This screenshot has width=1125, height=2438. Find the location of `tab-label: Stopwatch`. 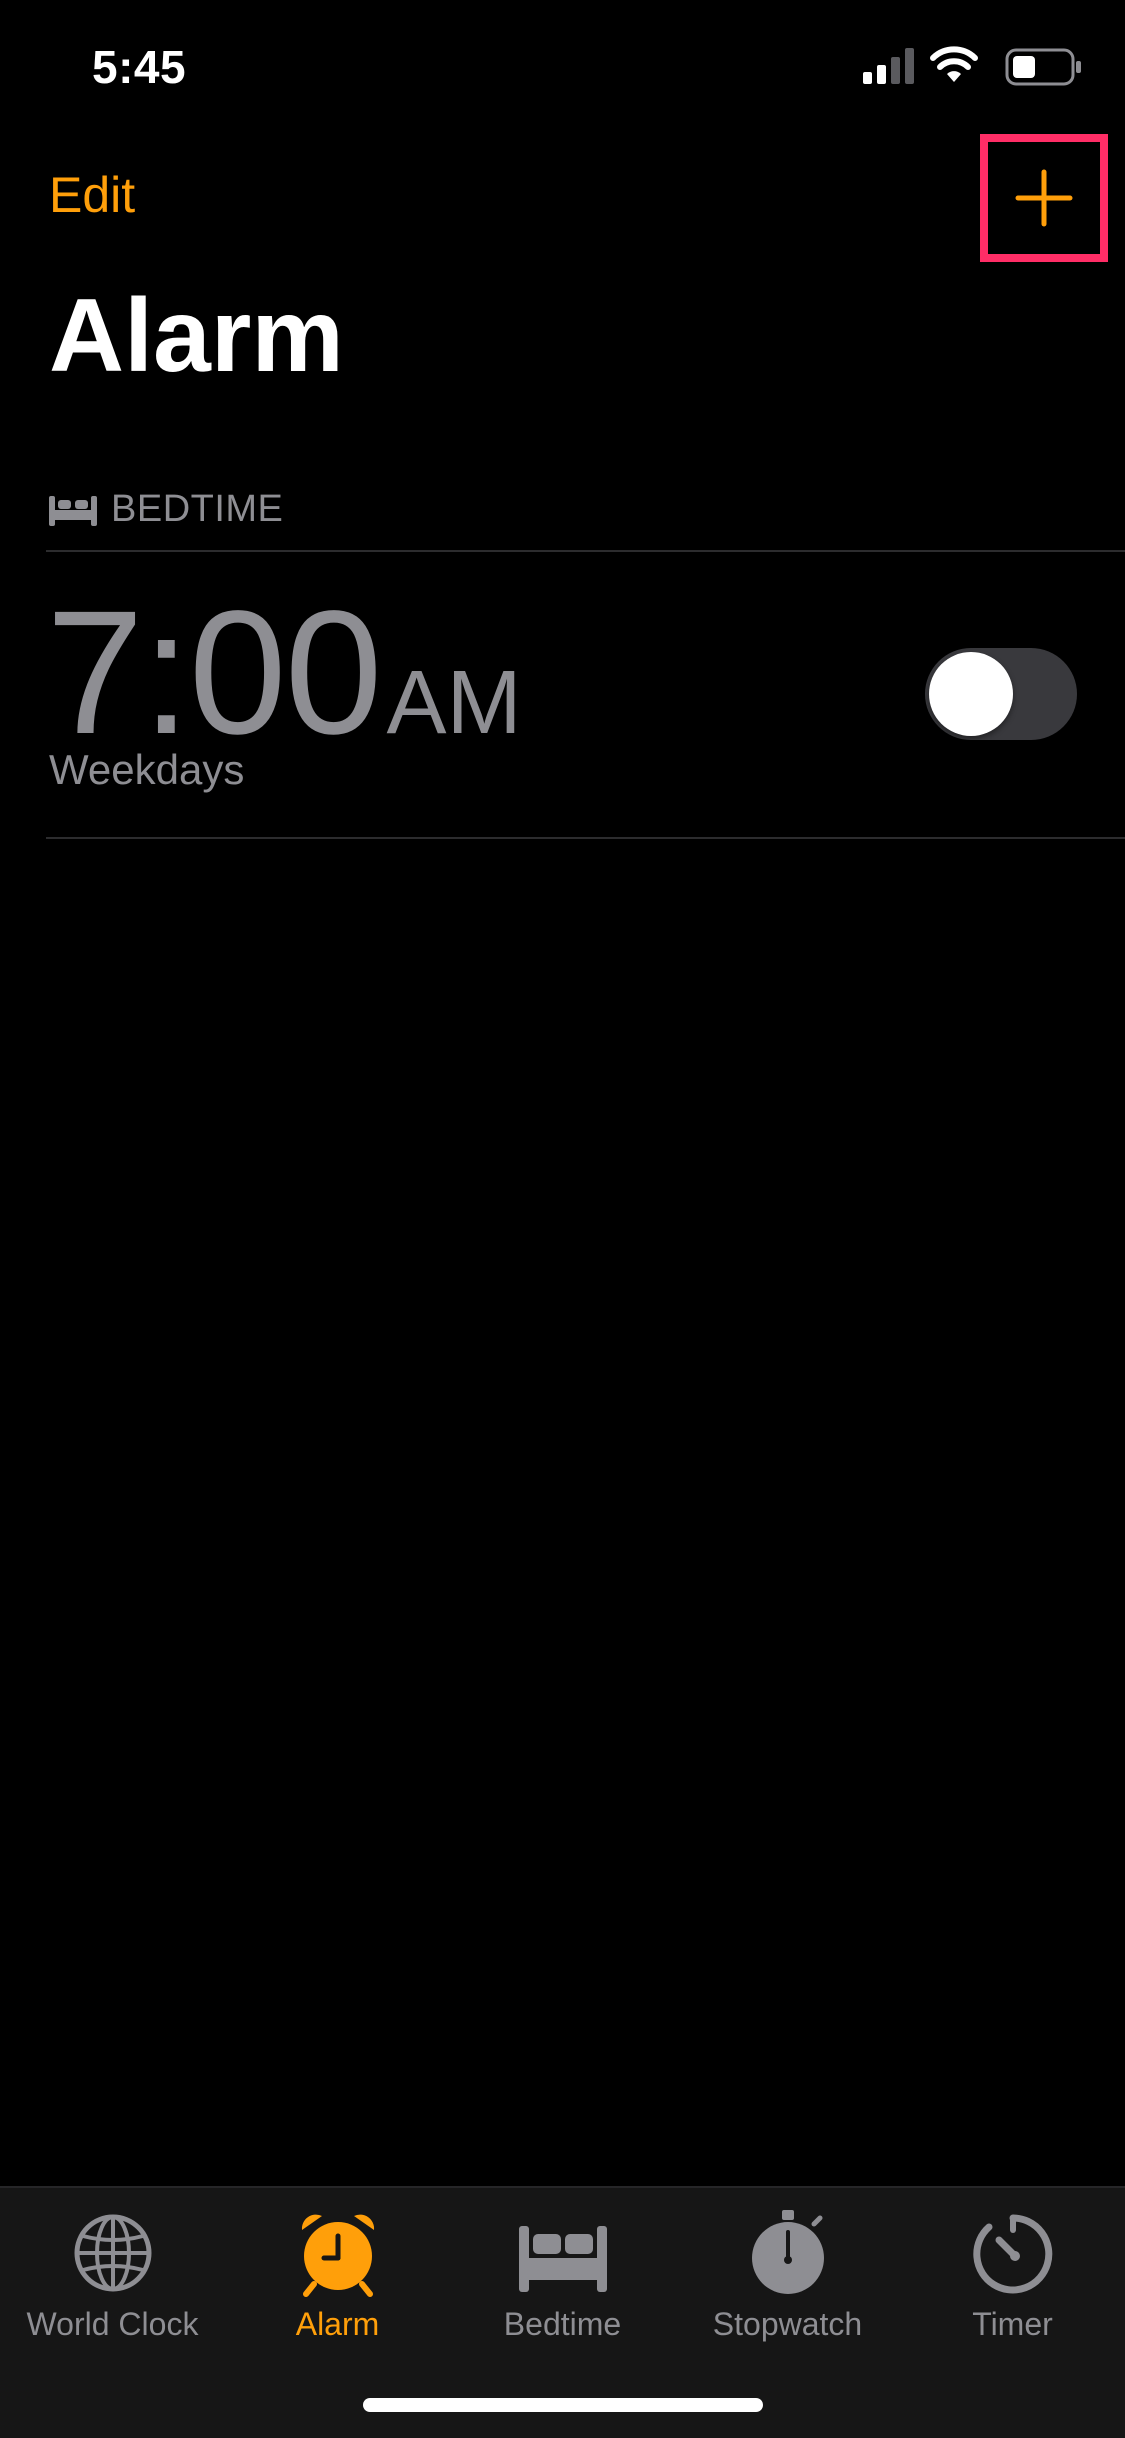

tab-label: Stopwatch is located at coordinates (787, 2324).